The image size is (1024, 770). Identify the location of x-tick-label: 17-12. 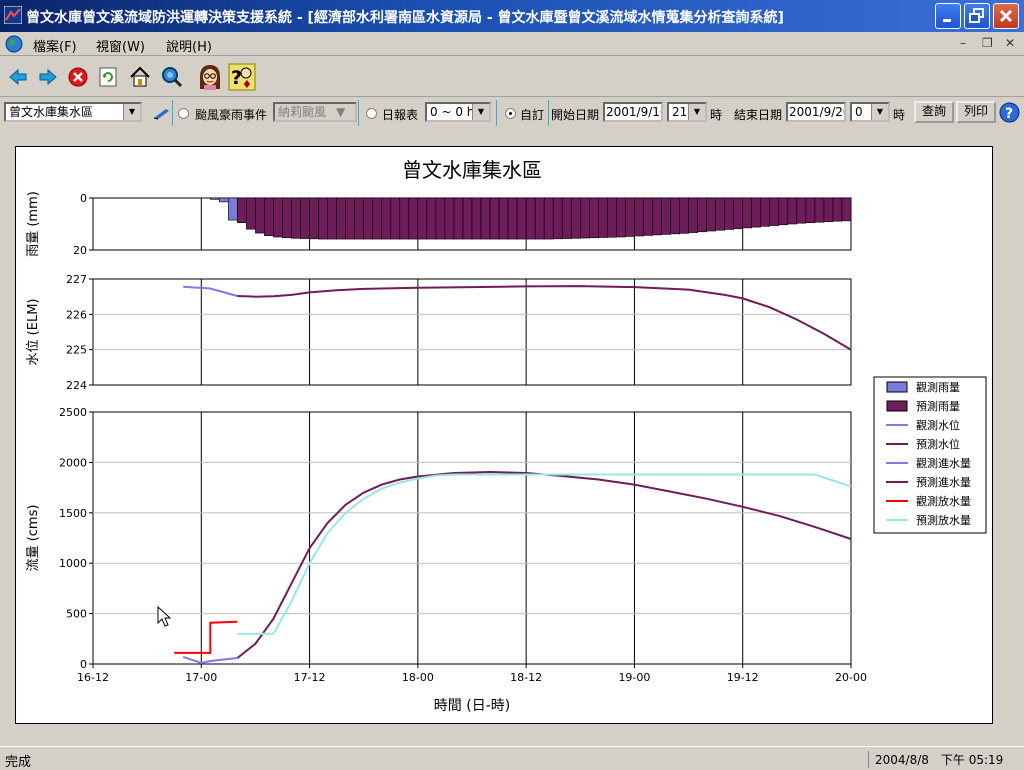
(310, 677).